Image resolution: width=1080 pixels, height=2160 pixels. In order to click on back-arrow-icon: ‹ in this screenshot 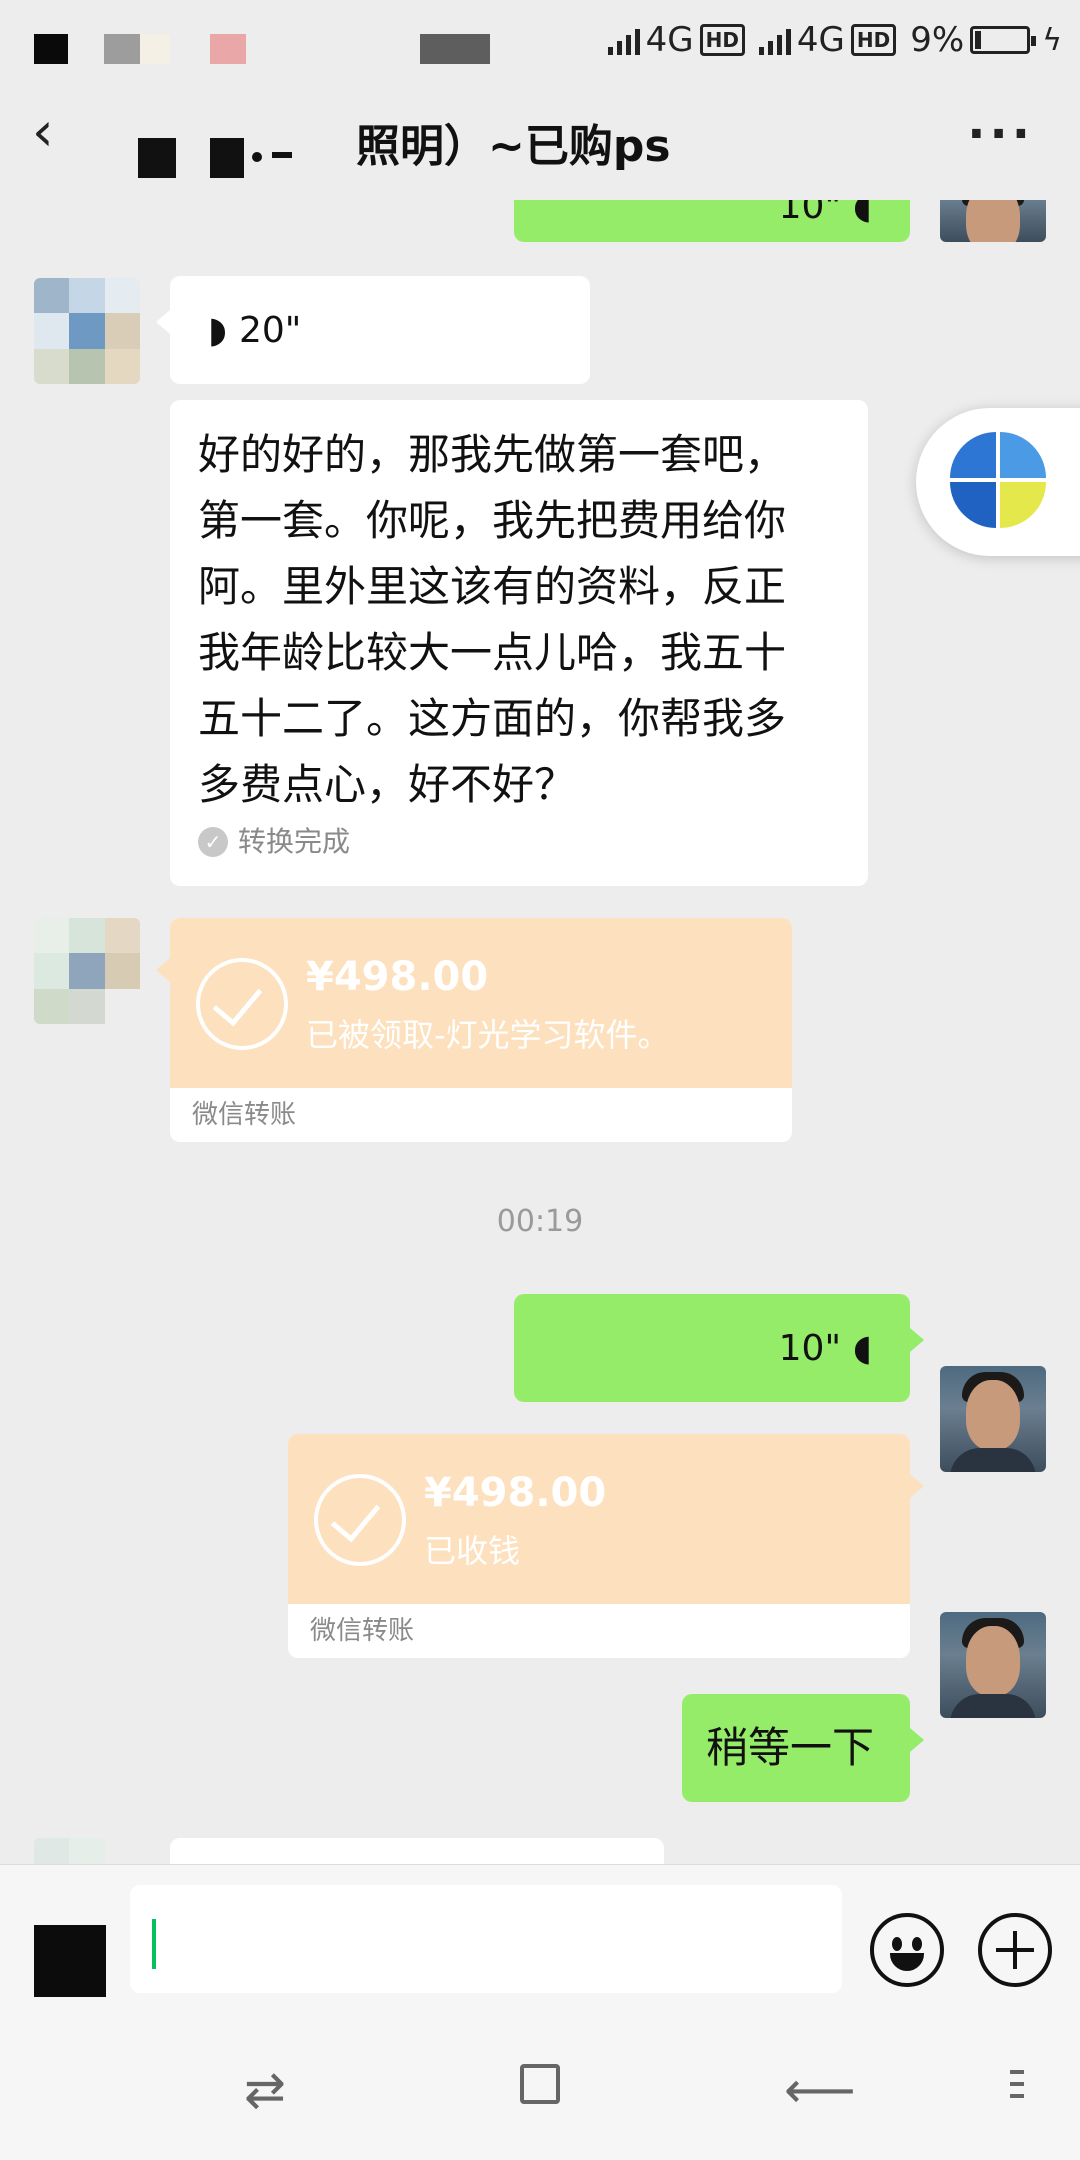, I will do `click(62, 132)`.